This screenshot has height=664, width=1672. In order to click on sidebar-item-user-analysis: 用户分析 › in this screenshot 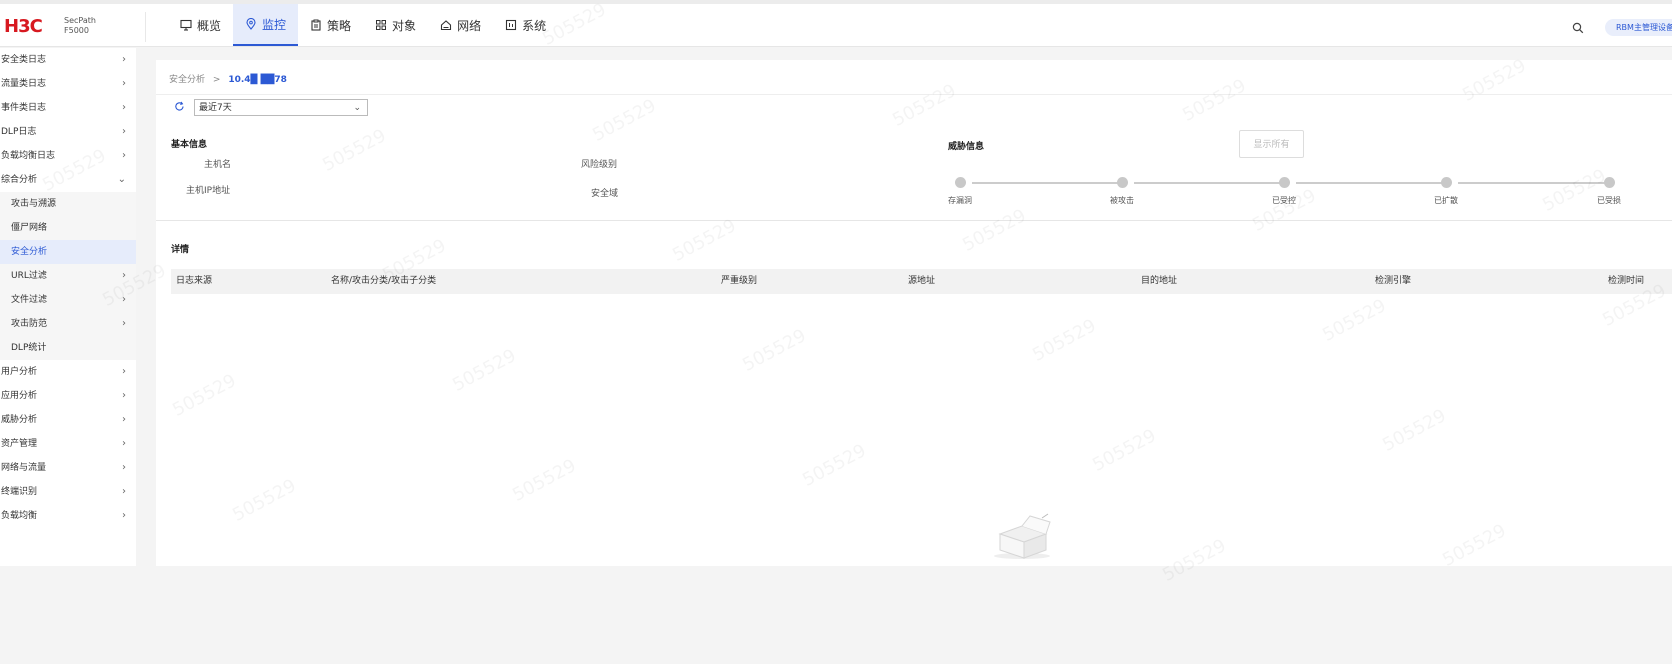, I will do `click(68, 372)`.